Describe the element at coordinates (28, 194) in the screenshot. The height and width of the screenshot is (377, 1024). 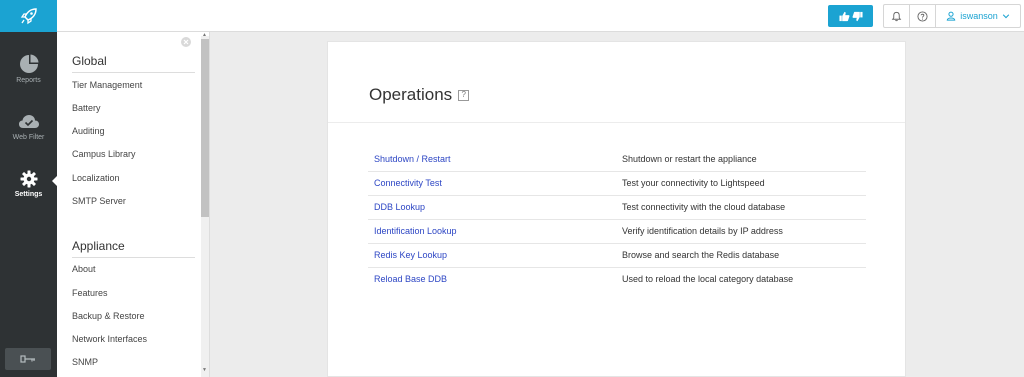
I see `nav-label-settings: Settings` at that location.